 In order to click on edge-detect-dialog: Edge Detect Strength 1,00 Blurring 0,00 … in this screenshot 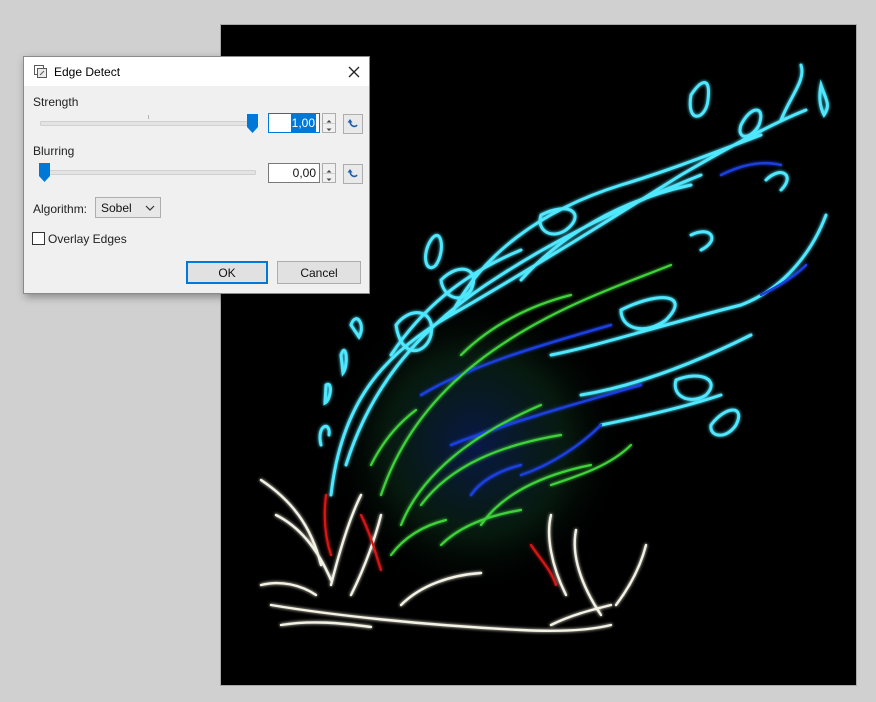, I will do `click(196, 175)`.